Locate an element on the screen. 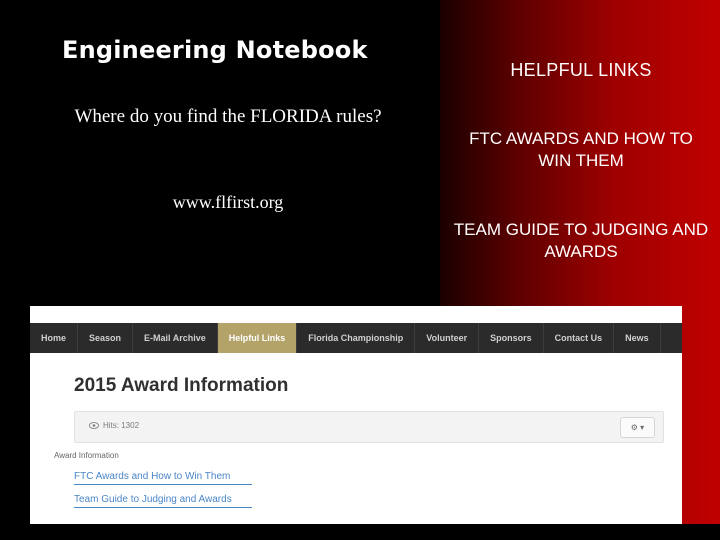 Image resolution: width=720 pixels, height=540 pixels. nav-item-helpful-links: Helpful Links is located at coordinates (257, 338).